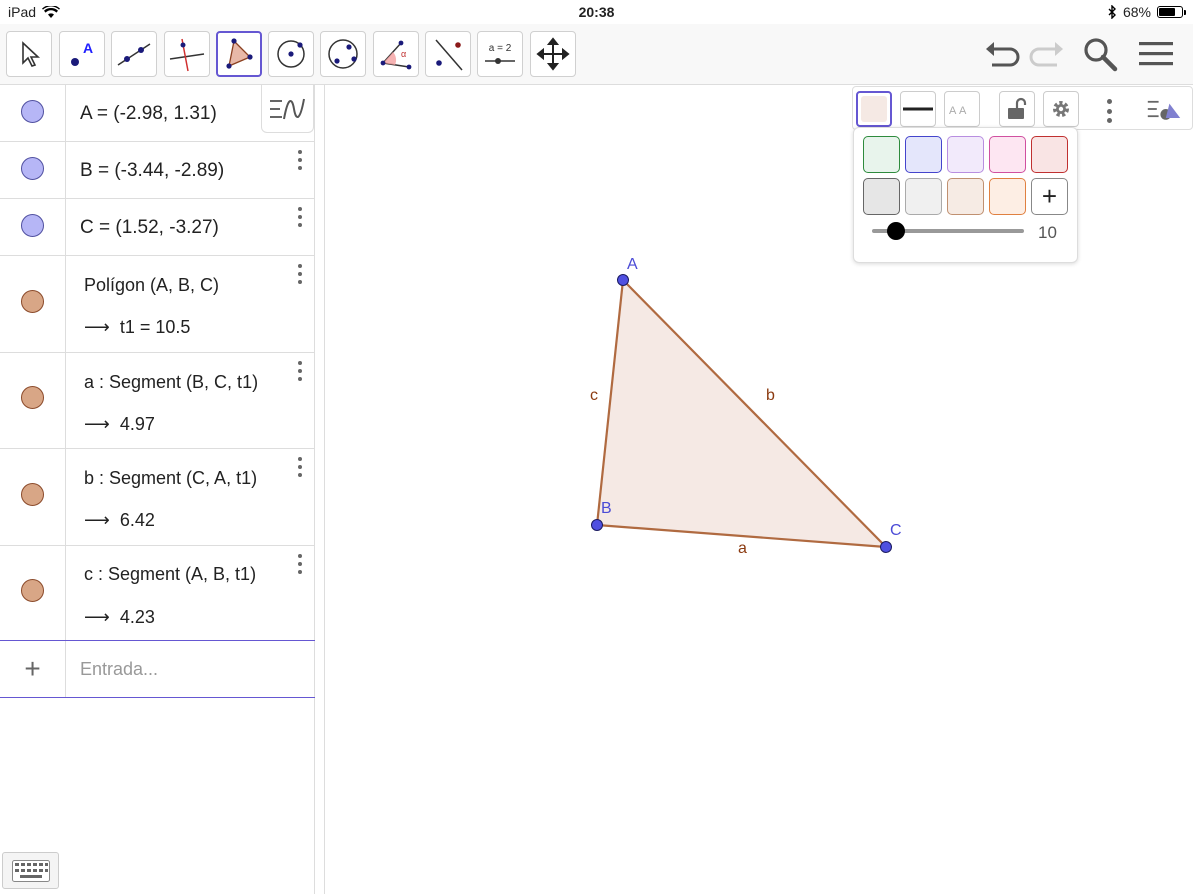 This screenshot has height=894, width=1193. Describe the element at coordinates (896, 231) in the screenshot. I see `slider-knob` at that location.